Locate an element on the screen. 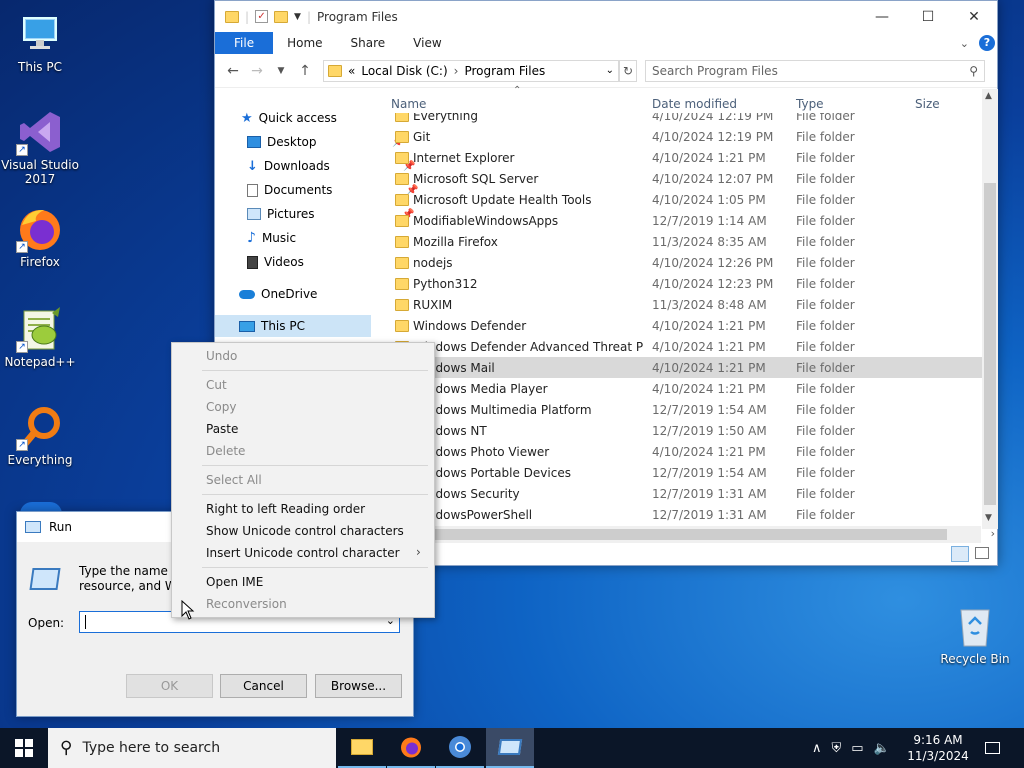 The image size is (1024, 768). breadcrumb-program-files: Program Files is located at coordinates (504, 71).